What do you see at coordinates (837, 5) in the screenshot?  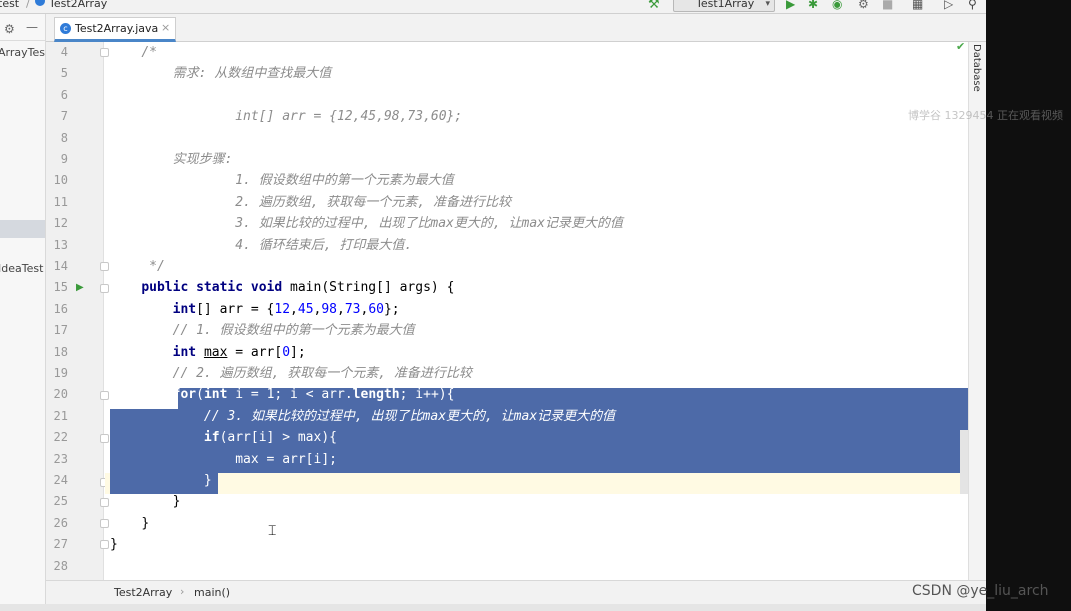 I see `coverage-icon: ◉` at bounding box center [837, 5].